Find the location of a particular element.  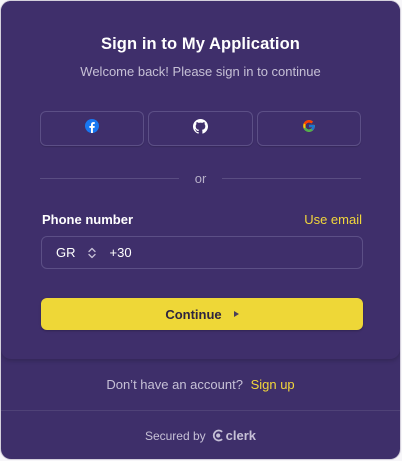

page-subtitle: Welcome back! Please sign in to continue is located at coordinates (200, 71).